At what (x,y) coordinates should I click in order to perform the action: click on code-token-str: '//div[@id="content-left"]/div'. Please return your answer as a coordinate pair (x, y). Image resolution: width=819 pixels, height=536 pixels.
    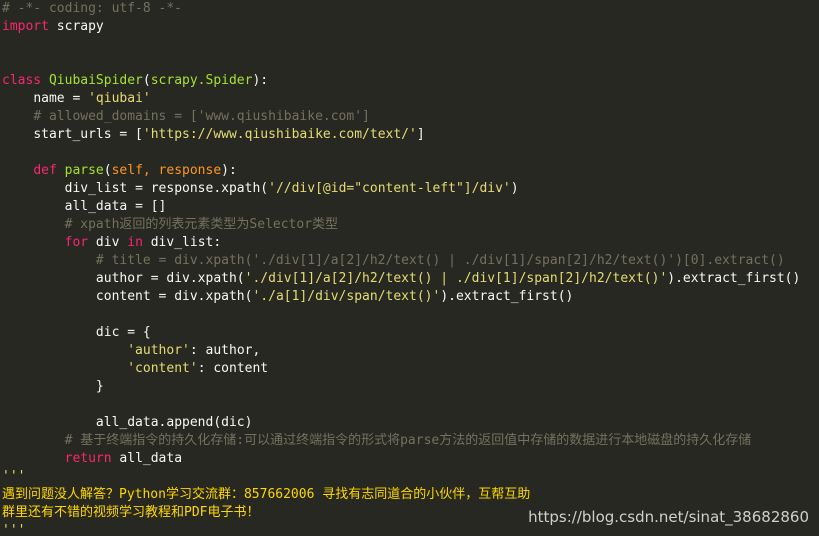
    Looking at the image, I should click on (389, 188).